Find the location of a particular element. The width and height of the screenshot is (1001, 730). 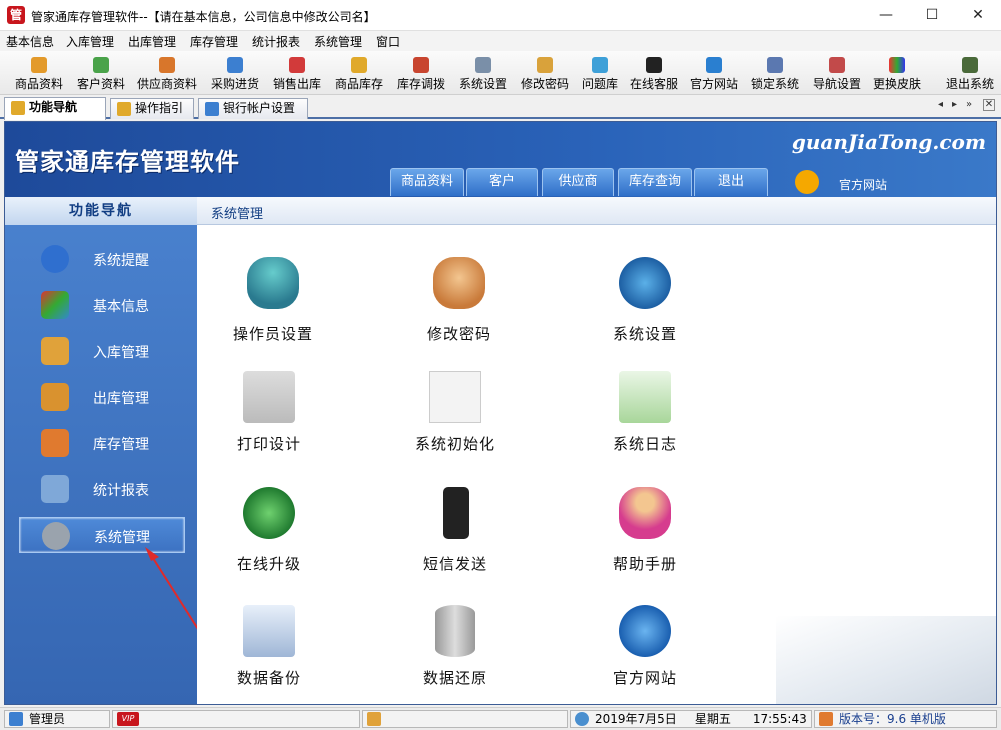

banner-title: 管家通库存管理软件 is located at coordinates (127, 162).